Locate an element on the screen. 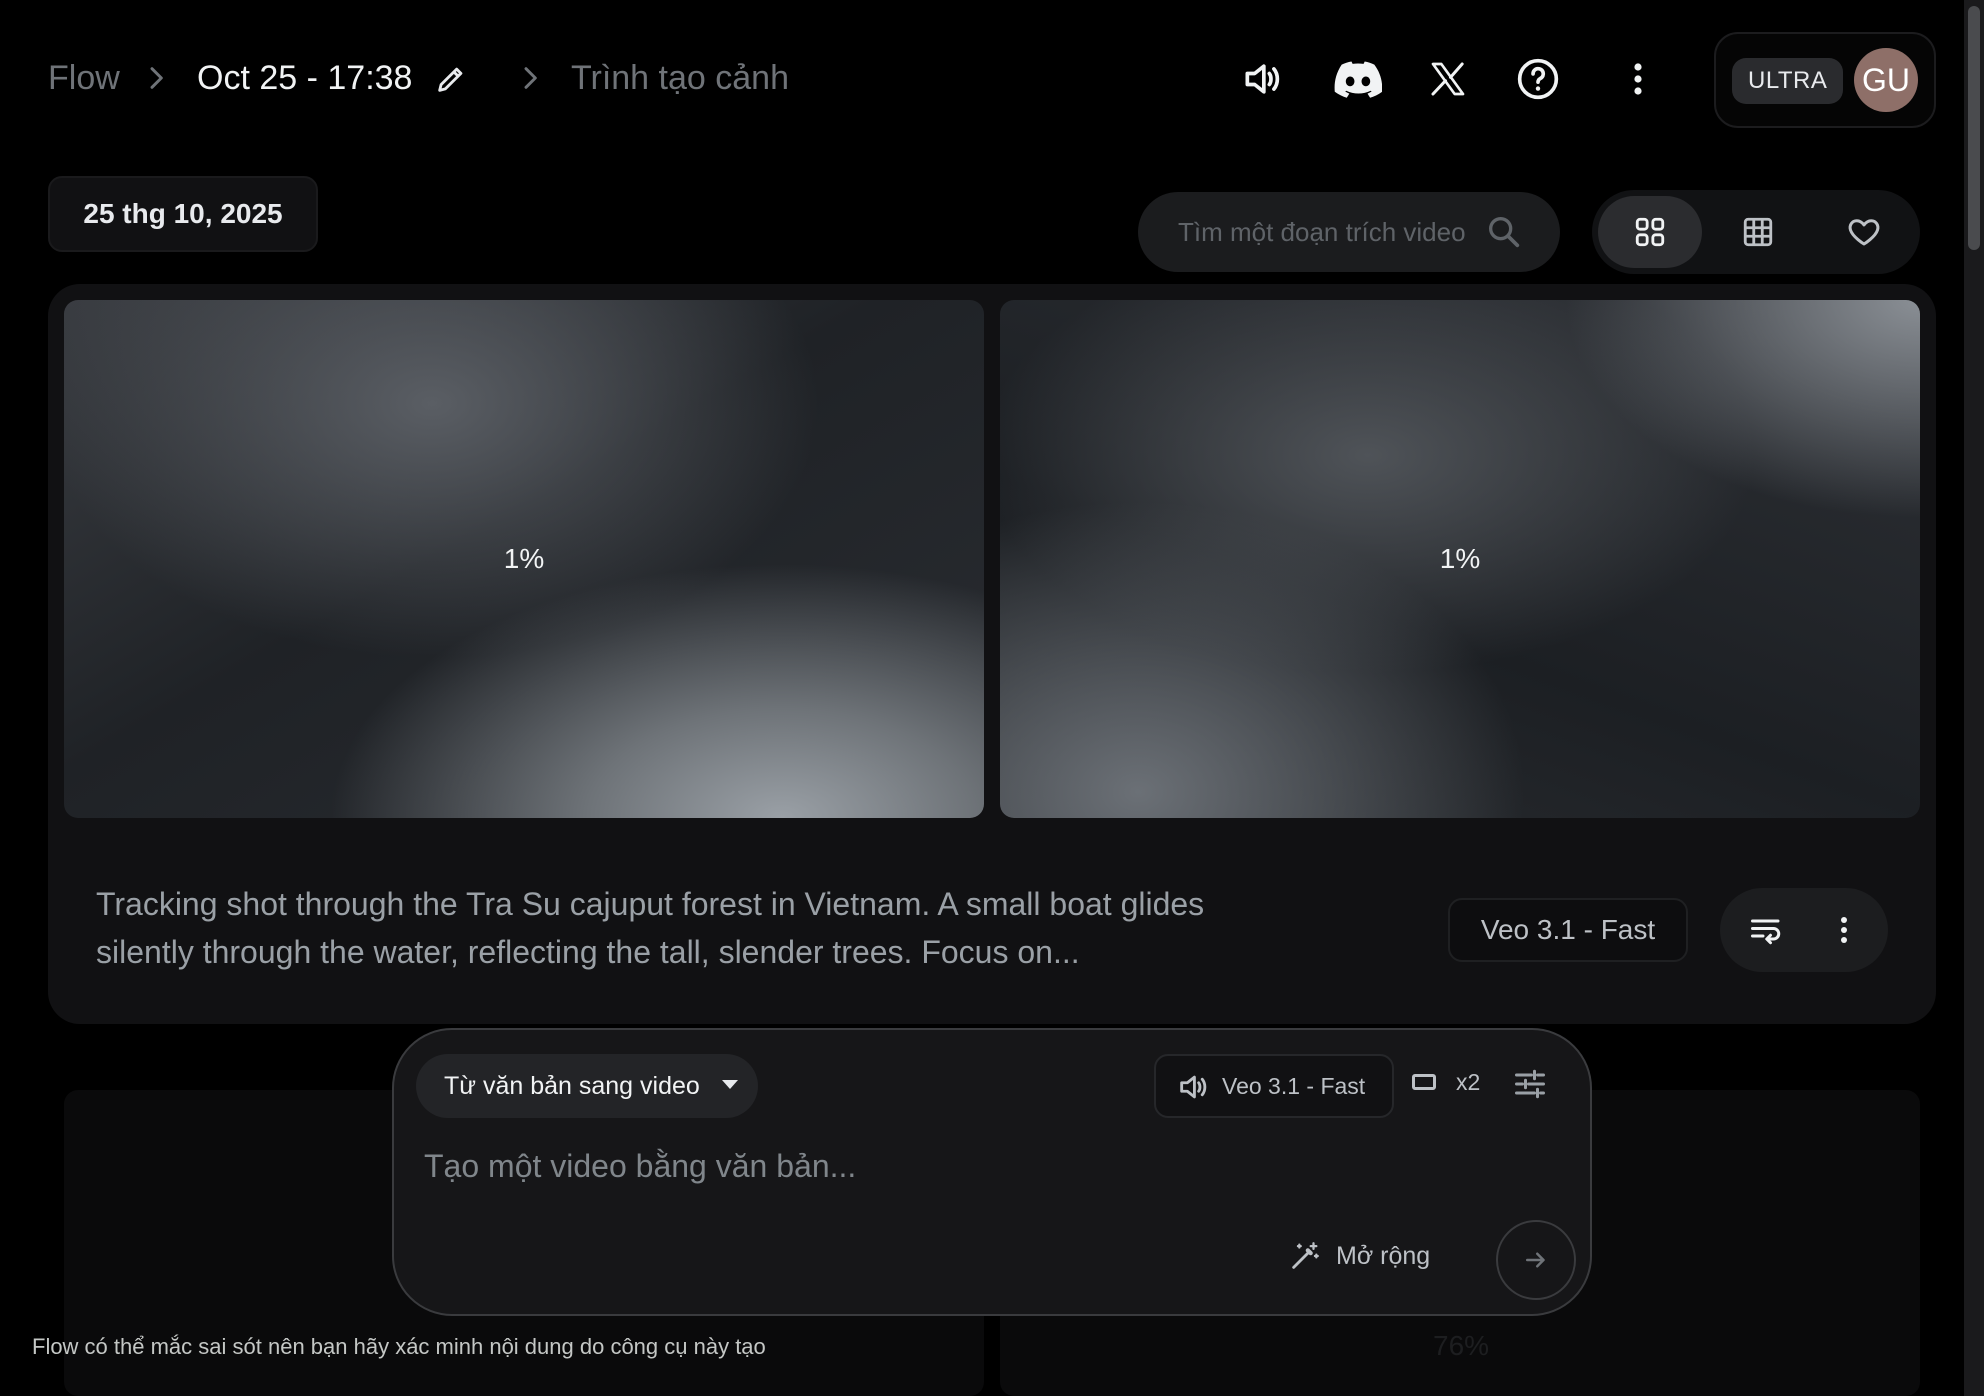 This screenshot has height=1396, width=1984. date-group-label: 25 thg 10, 2025 is located at coordinates (183, 214).